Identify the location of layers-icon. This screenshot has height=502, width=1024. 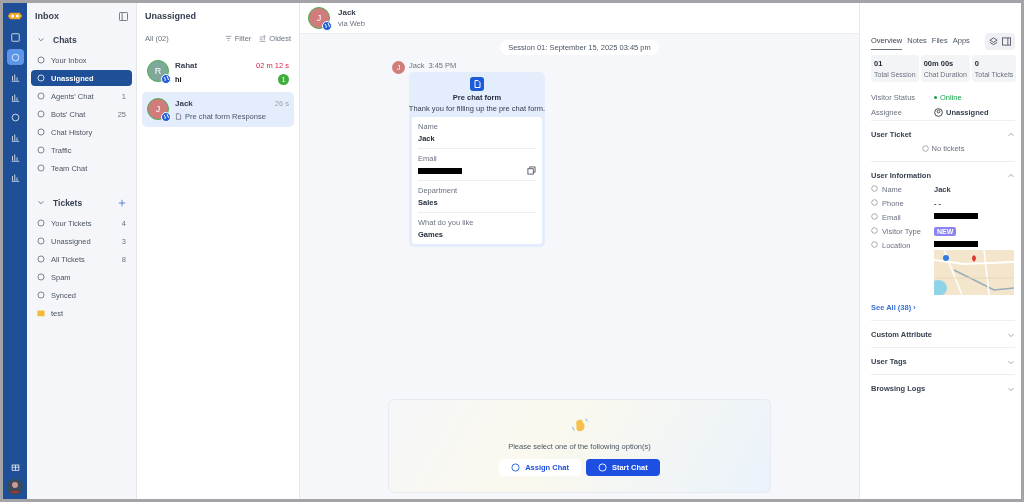
(993, 41).